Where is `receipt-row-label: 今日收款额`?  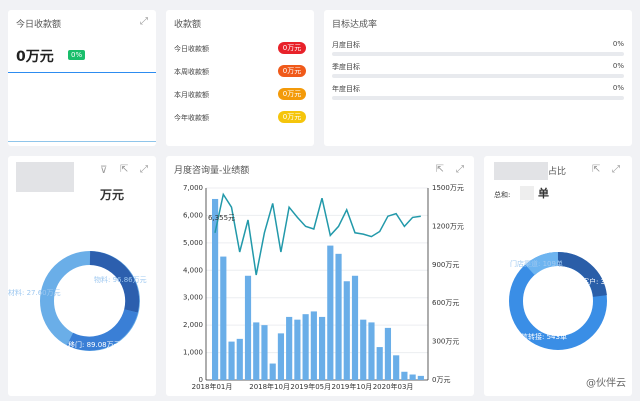
receipt-row-label: 今日收款额 is located at coordinates (191, 49).